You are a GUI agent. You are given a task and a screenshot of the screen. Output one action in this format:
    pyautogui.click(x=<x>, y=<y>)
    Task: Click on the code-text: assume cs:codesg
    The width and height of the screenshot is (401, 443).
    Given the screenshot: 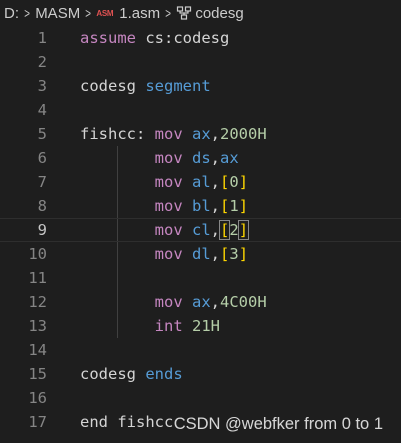 What is the action you would take?
    pyautogui.click(x=154, y=38)
    